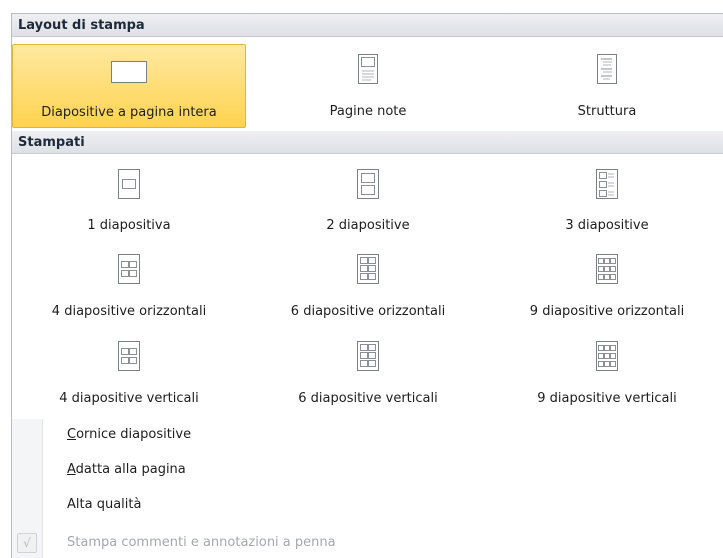 This screenshot has width=723, height=558. What do you see at coordinates (368, 380) in the screenshot?
I see `handout-6-vertical: 6 diapositive verticali` at bounding box center [368, 380].